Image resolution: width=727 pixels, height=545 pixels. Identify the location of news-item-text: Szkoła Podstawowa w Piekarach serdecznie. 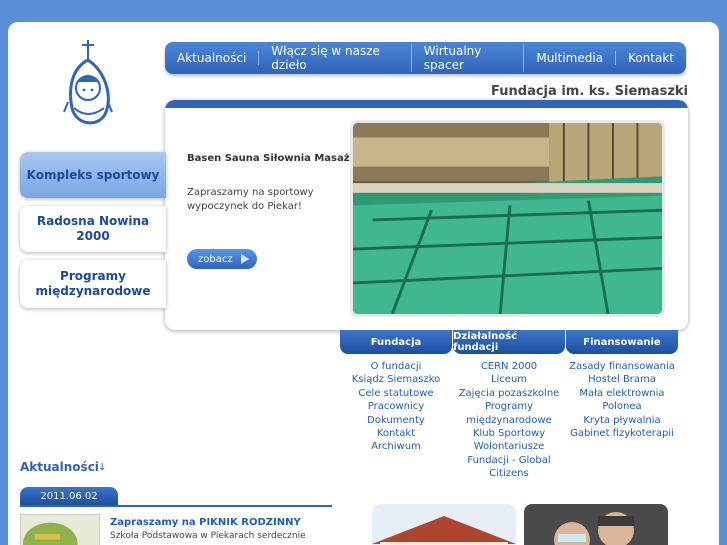
(208, 536).